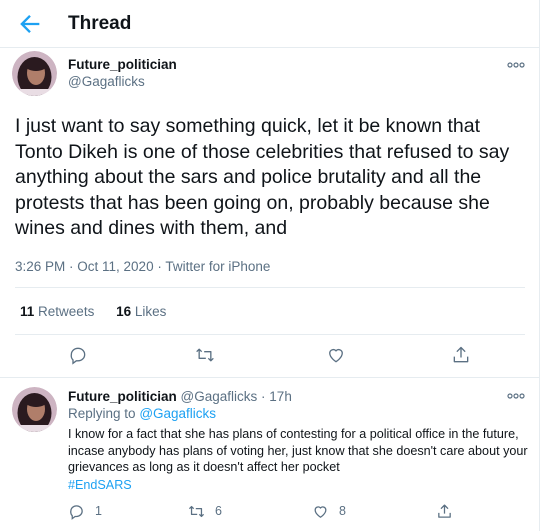 The image size is (540, 531). What do you see at coordinates (85, 511) in the screenshot?
I see `reply-button: 1` at bounding box center [85, 511].